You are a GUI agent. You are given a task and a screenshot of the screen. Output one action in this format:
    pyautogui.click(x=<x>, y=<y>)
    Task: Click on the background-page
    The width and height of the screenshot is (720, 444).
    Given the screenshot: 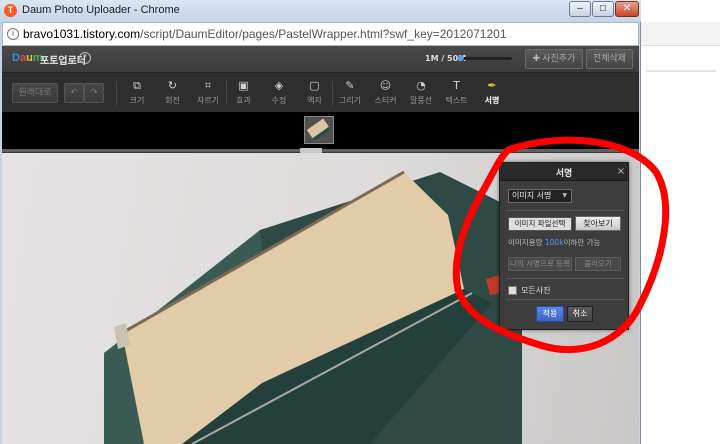 What is the action you would take?
    pyautogui.click(x=680, y=222)
    